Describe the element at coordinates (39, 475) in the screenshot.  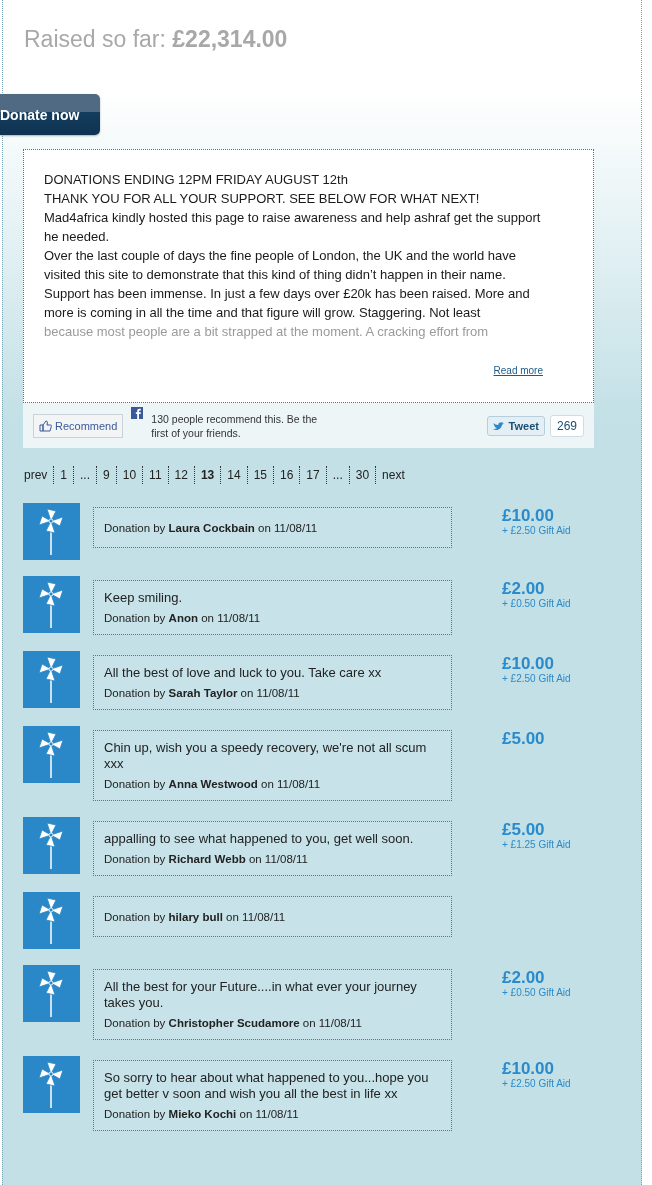
I see `page-link: prev` at that location.